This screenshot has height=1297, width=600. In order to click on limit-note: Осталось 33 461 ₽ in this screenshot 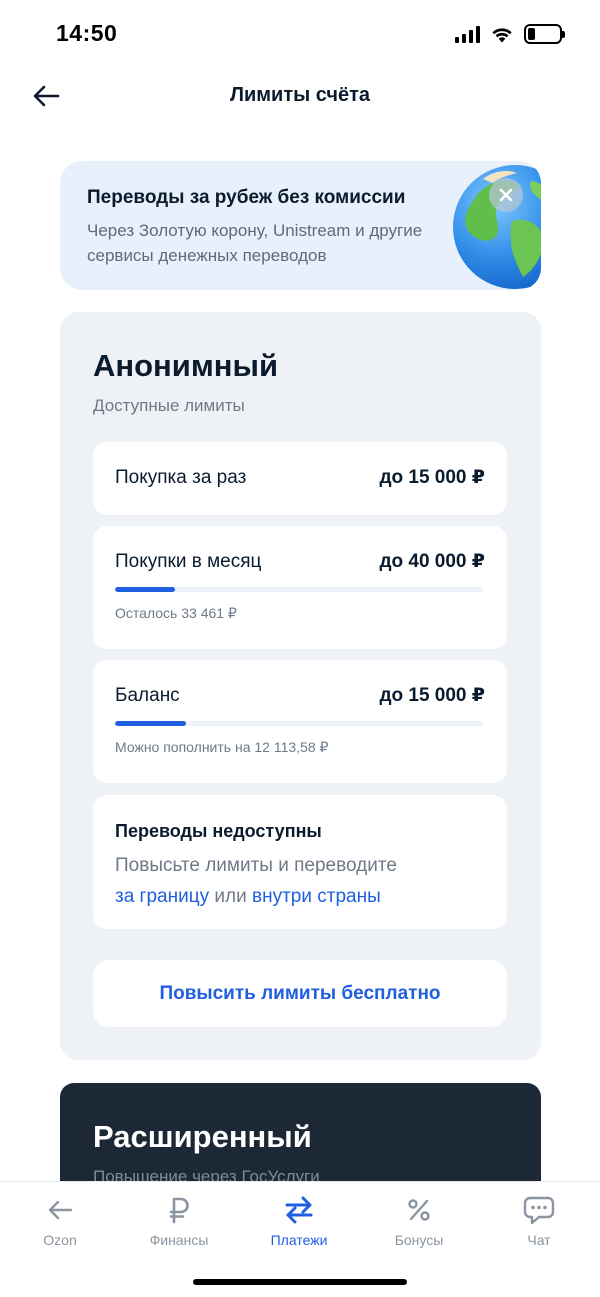, I will do `click(176, 613)`.